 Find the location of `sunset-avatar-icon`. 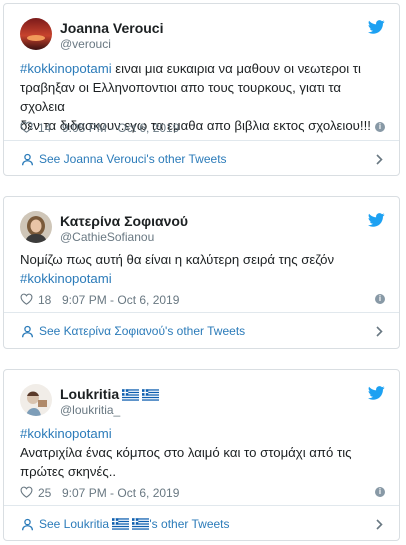

sunset-avatar-icon is located at coordinates (36, 34).